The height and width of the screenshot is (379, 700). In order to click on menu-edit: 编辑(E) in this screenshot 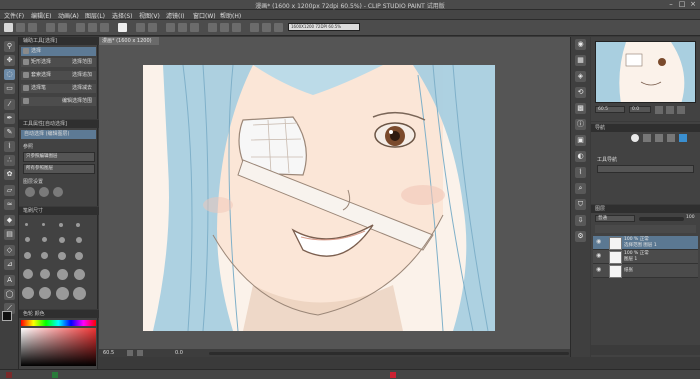, I will do `click(41, 15)`.